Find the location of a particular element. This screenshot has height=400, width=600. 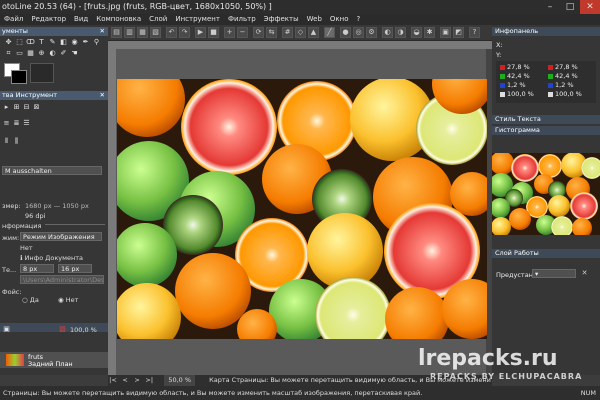

divider is located at coordinates (75, 224).